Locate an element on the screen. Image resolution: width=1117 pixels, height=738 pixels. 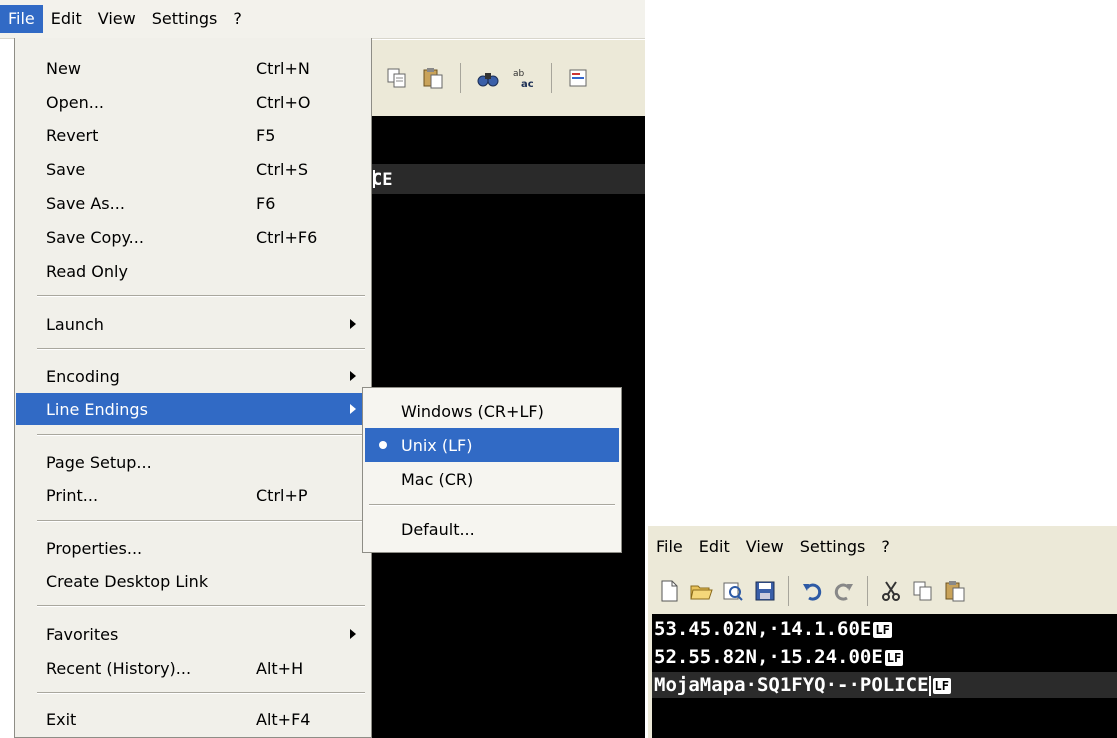
radio-selected-icon is located at coordinates (383, 445).